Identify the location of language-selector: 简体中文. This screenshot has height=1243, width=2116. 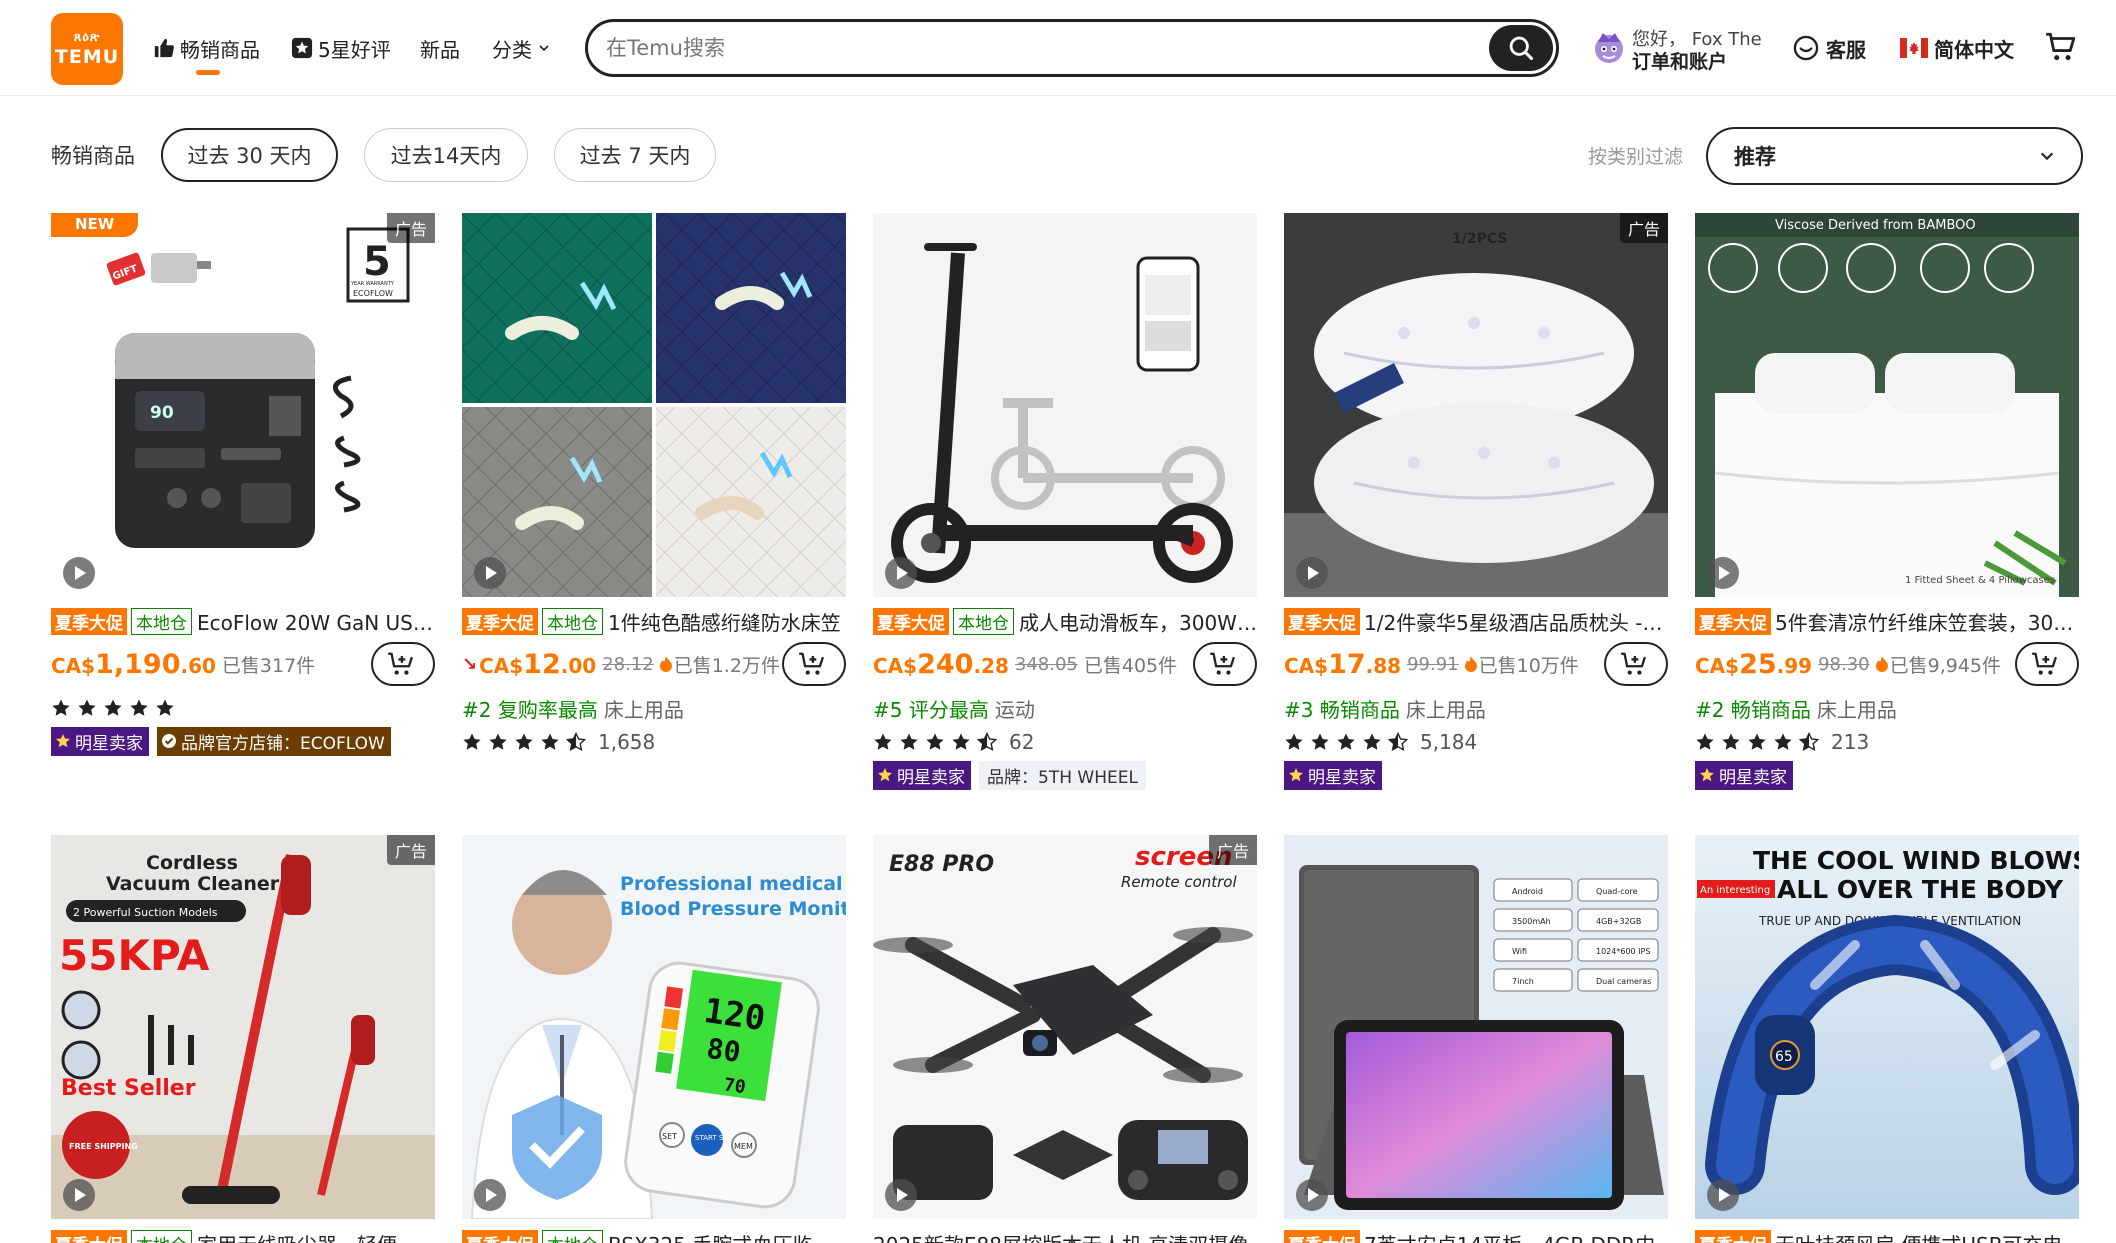
(1957, 48).